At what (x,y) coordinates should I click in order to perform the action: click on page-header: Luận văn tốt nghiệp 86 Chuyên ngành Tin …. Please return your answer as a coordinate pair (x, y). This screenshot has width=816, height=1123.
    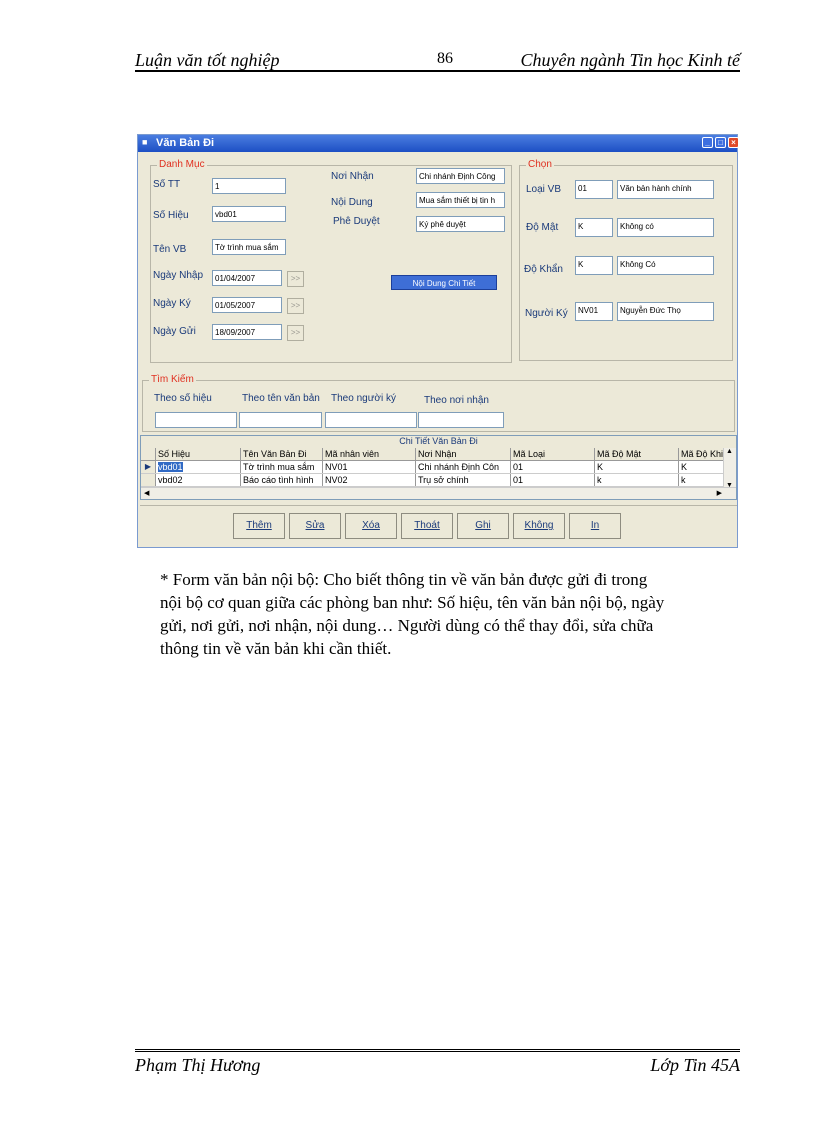
    Looking at the image, I should click on (437, 61).